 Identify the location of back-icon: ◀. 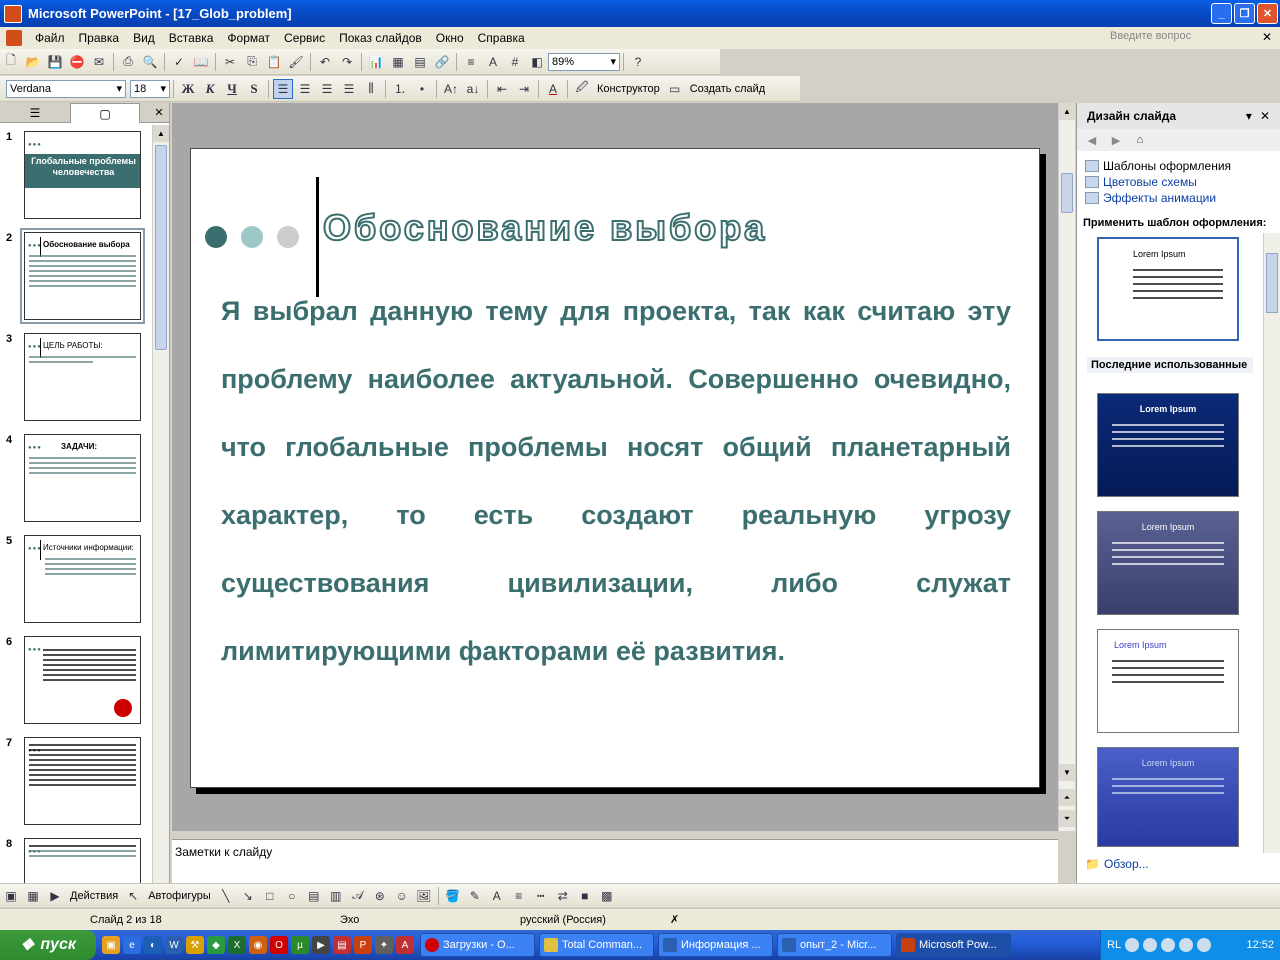
(1092, 140).